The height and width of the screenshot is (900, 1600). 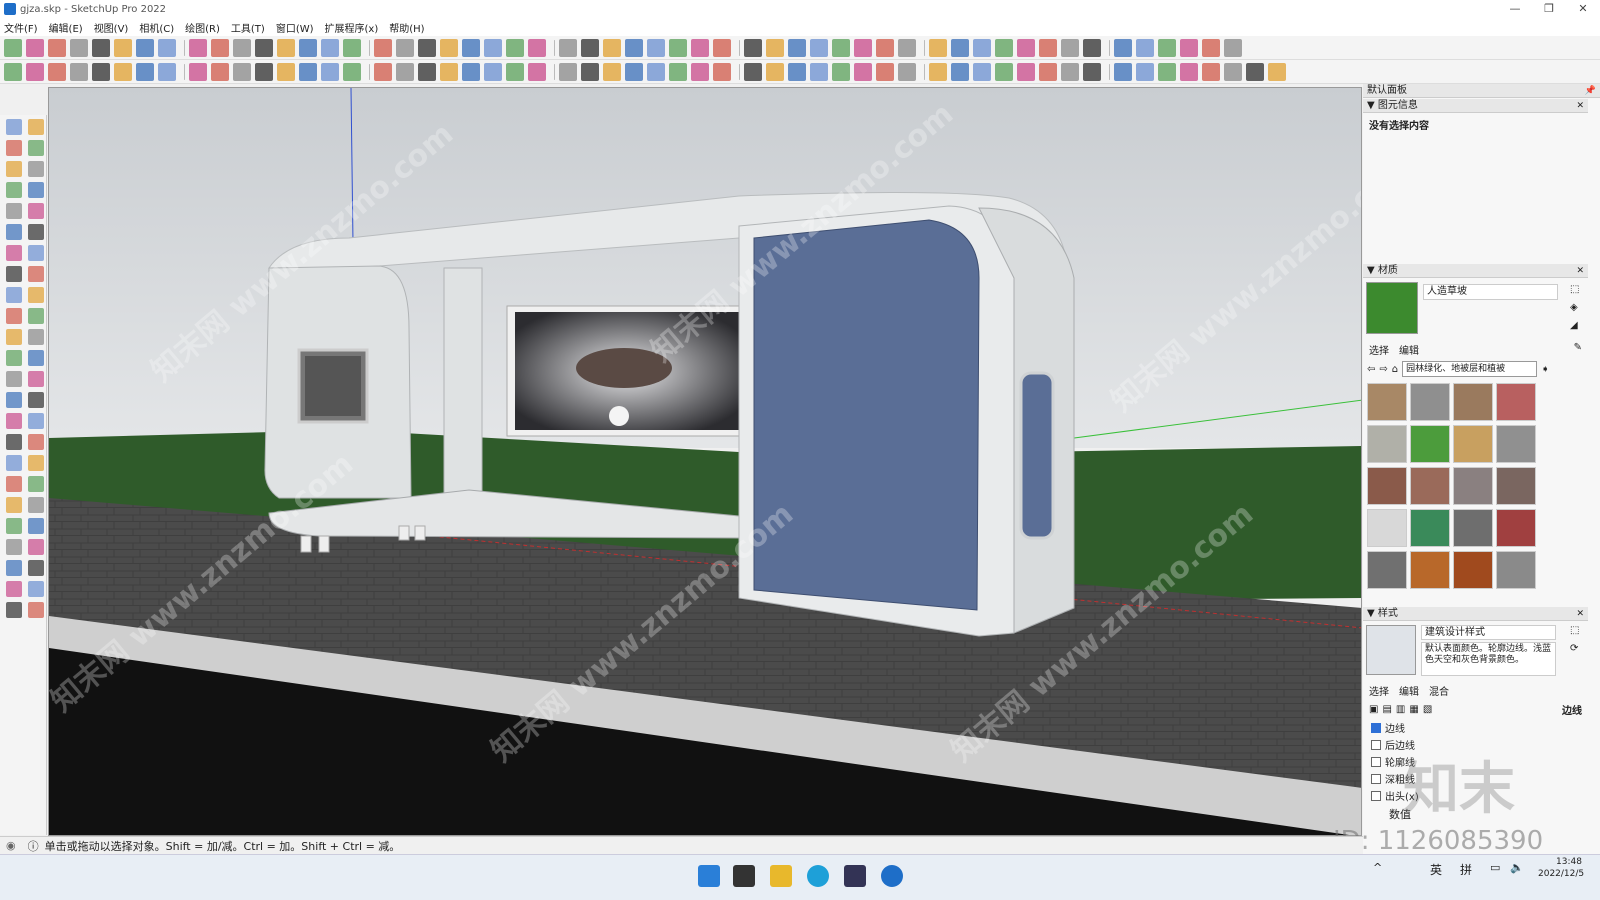 What do you see at coordinates (1590, 91) in the screenshot?
I see `pin-icon: 📌` at bounding box center [1590, 91].